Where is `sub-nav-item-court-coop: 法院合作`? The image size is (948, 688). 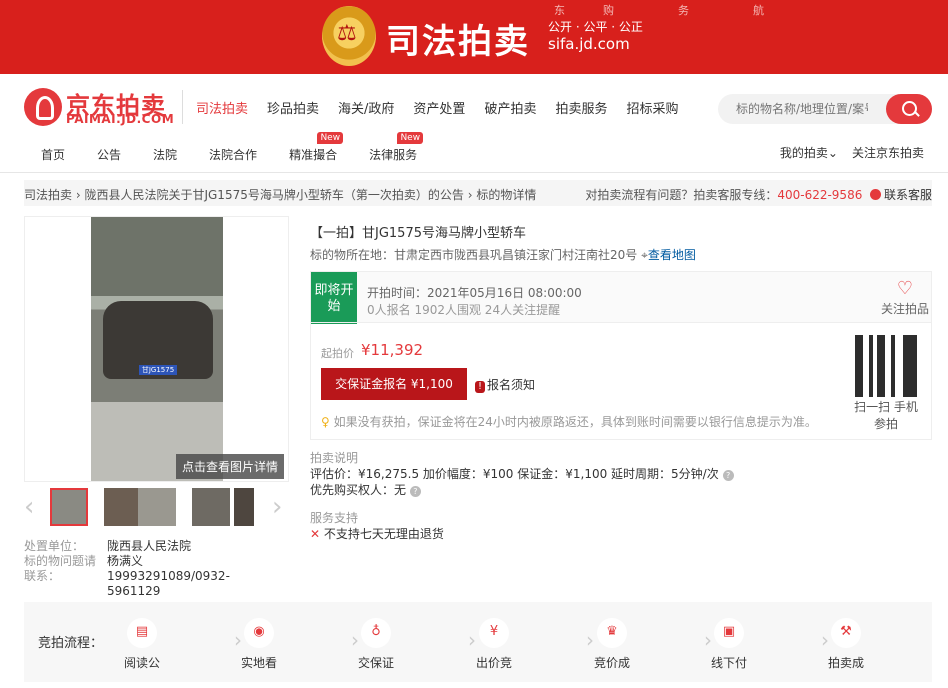
sub-nav-item-court-coop: 法院合作 is located at coordinates (233, 154).